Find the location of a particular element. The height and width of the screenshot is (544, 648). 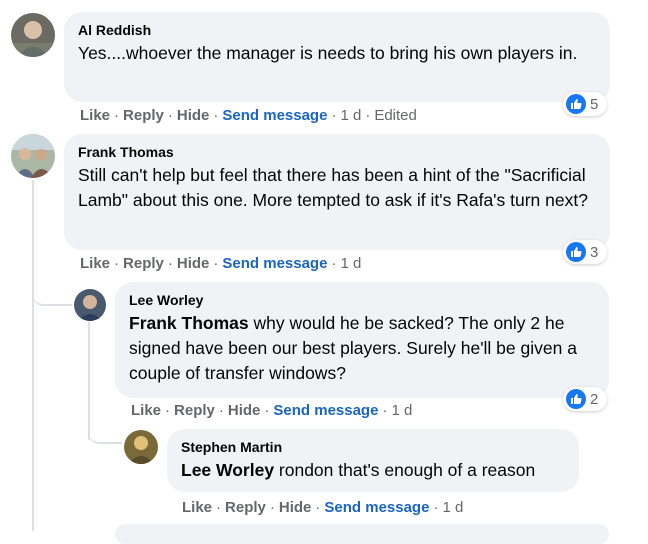

thread-line is located at coordinates (33, 355).